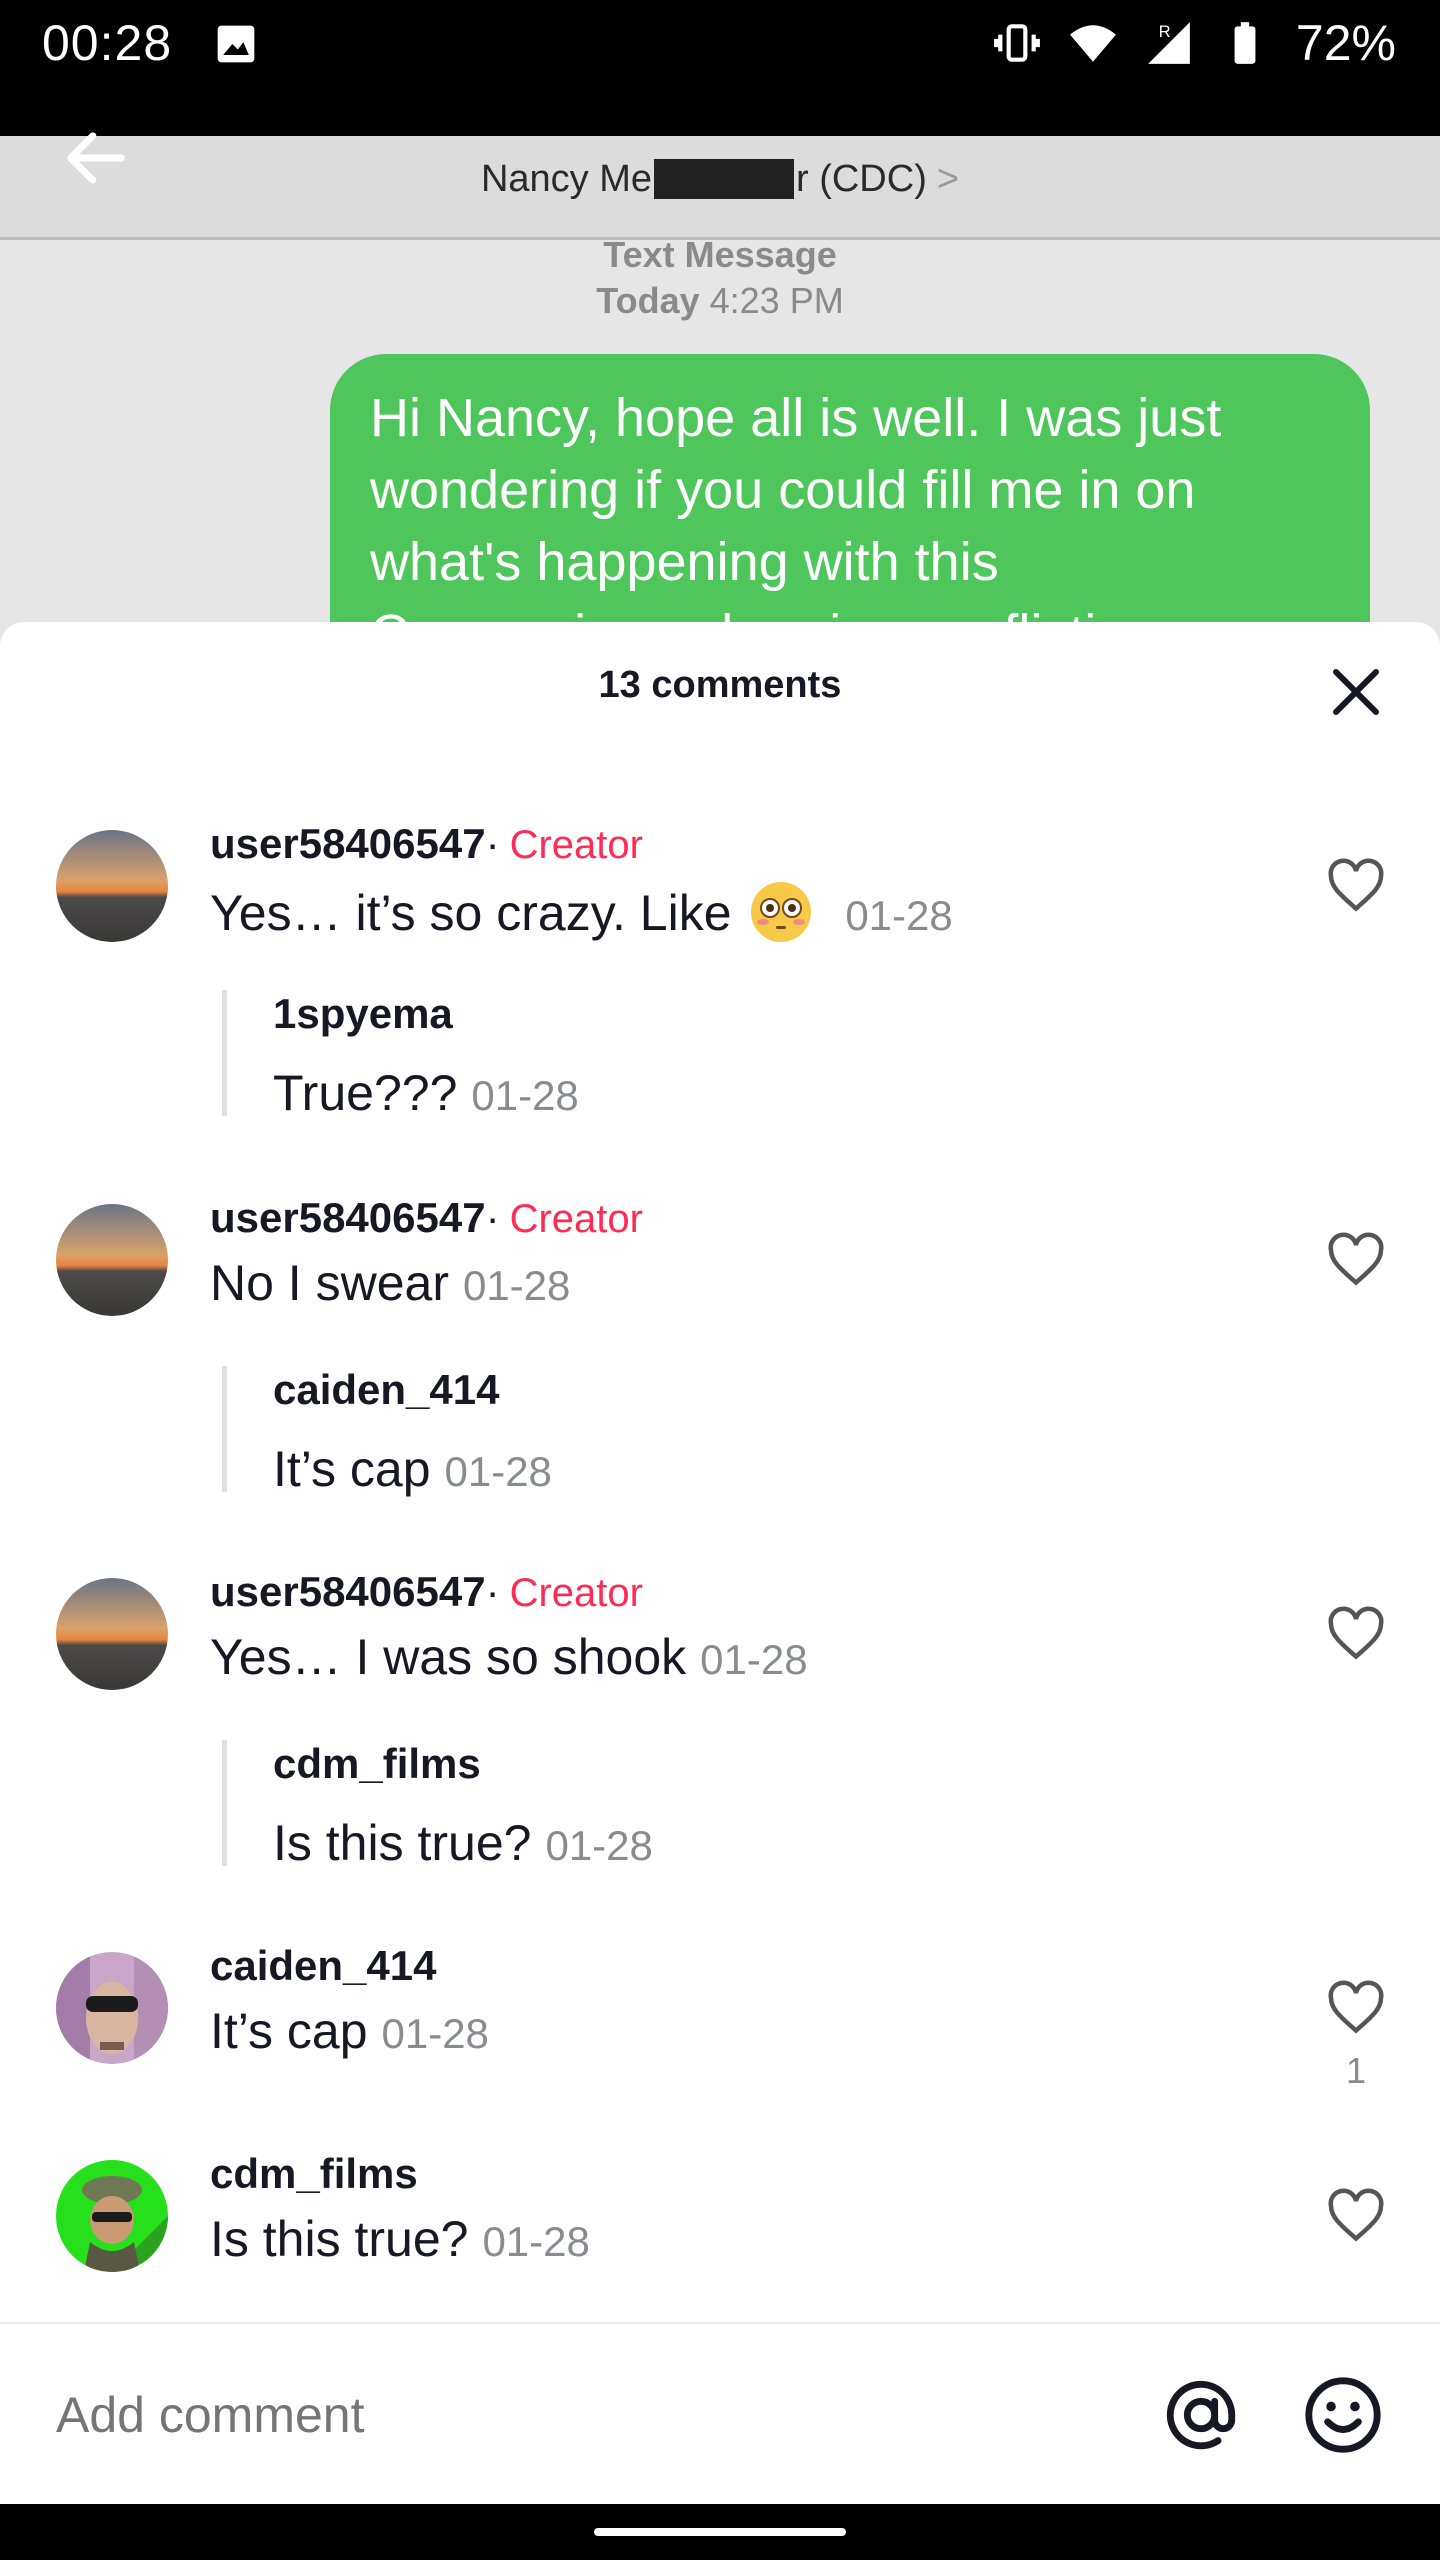  What do you see at coordinates (1245, 43) in the screenshot?
I see `battery-icon` at bounding box center [1245, 43].